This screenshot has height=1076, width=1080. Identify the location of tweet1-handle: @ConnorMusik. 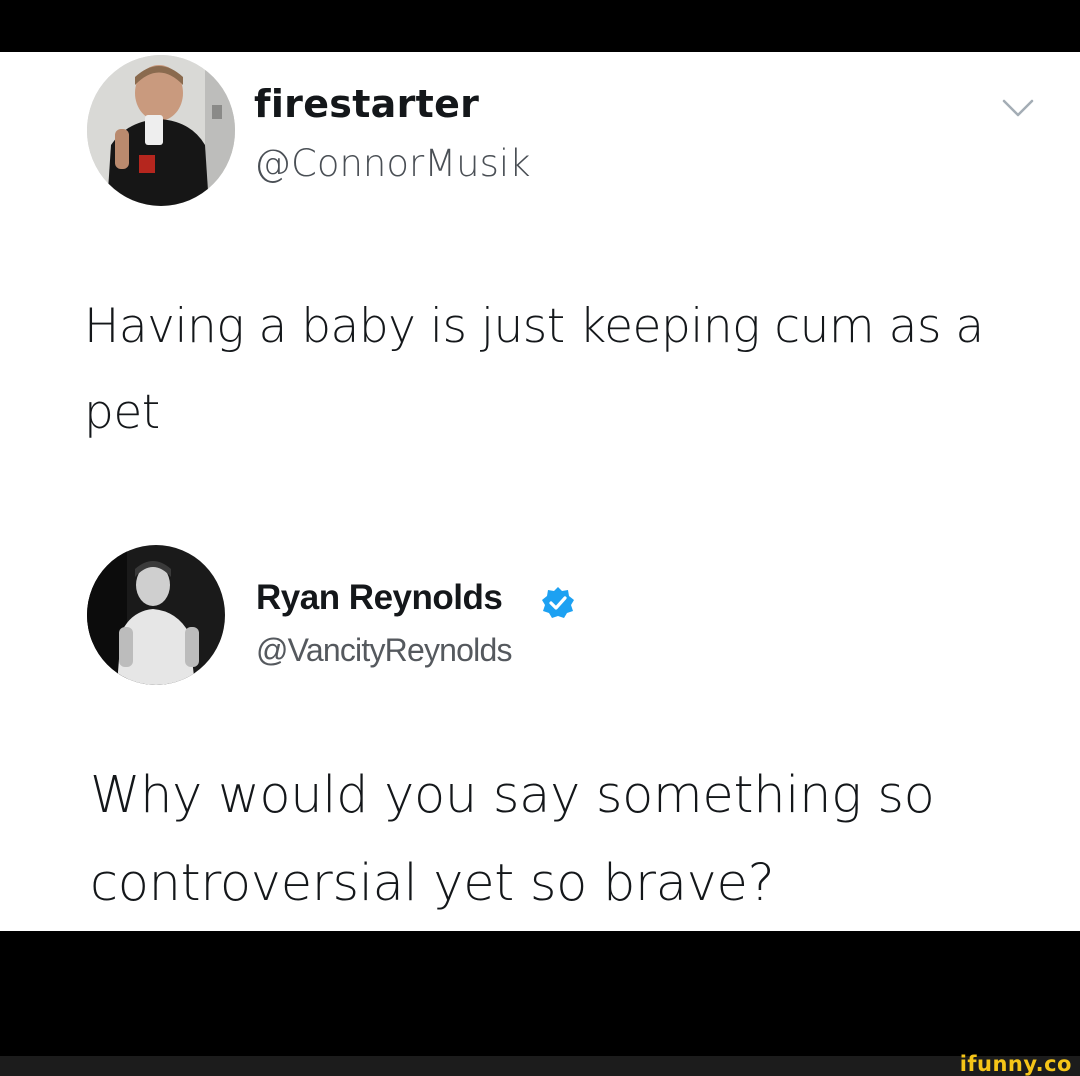
(392, 163).